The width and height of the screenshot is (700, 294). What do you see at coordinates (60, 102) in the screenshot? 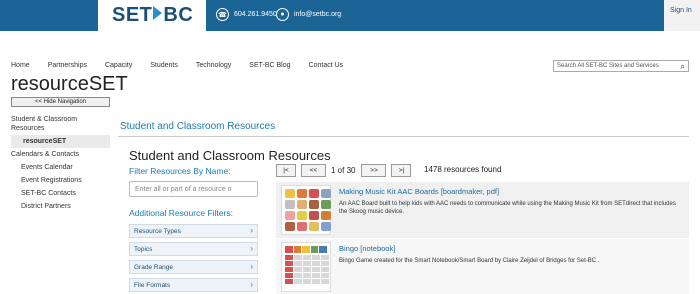
I see `hide-navigation-button: << Hide Navigation` at bounding box center [60, 102].